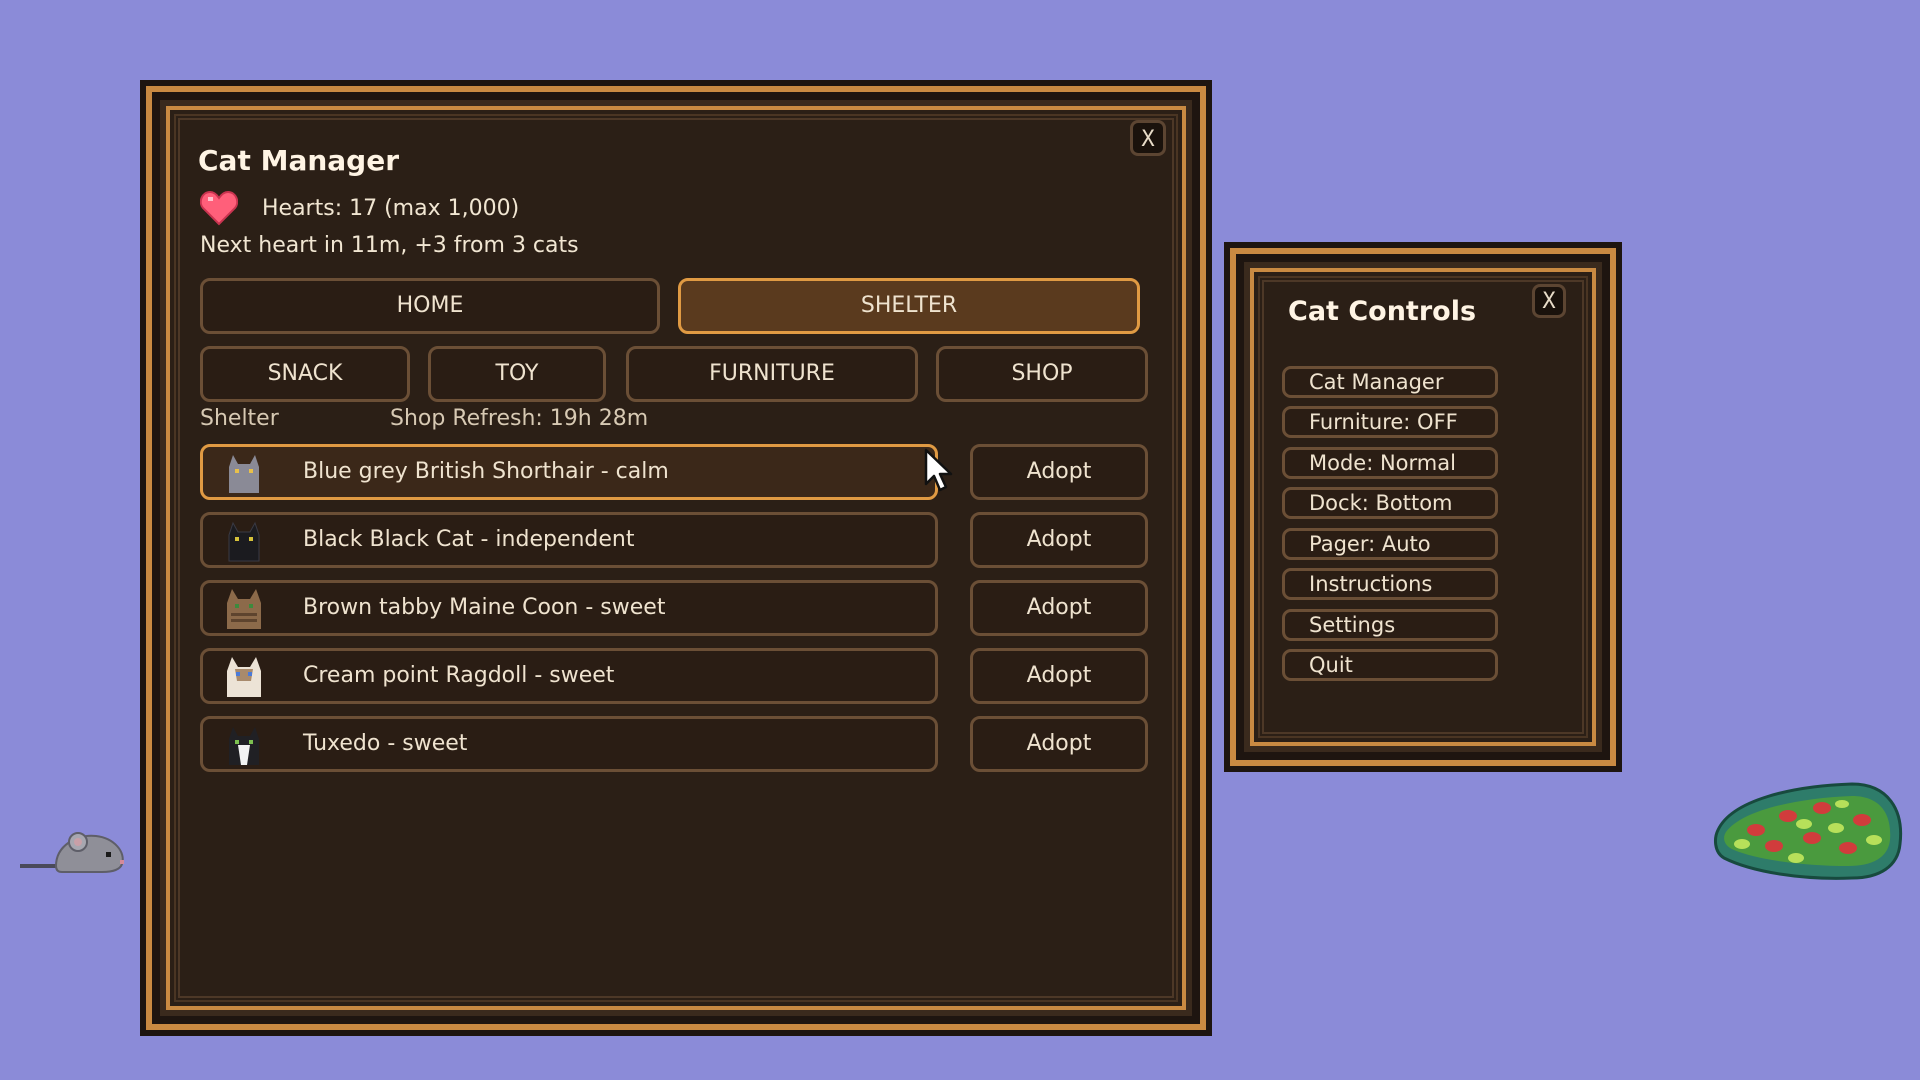 The width and height of the screenshot is (1920, 1080). Describe the element at coordinates (389, 245) in the screenshot. I see `next-heart-info: Next heart in 11m, +3 from 3 cats` at that location.